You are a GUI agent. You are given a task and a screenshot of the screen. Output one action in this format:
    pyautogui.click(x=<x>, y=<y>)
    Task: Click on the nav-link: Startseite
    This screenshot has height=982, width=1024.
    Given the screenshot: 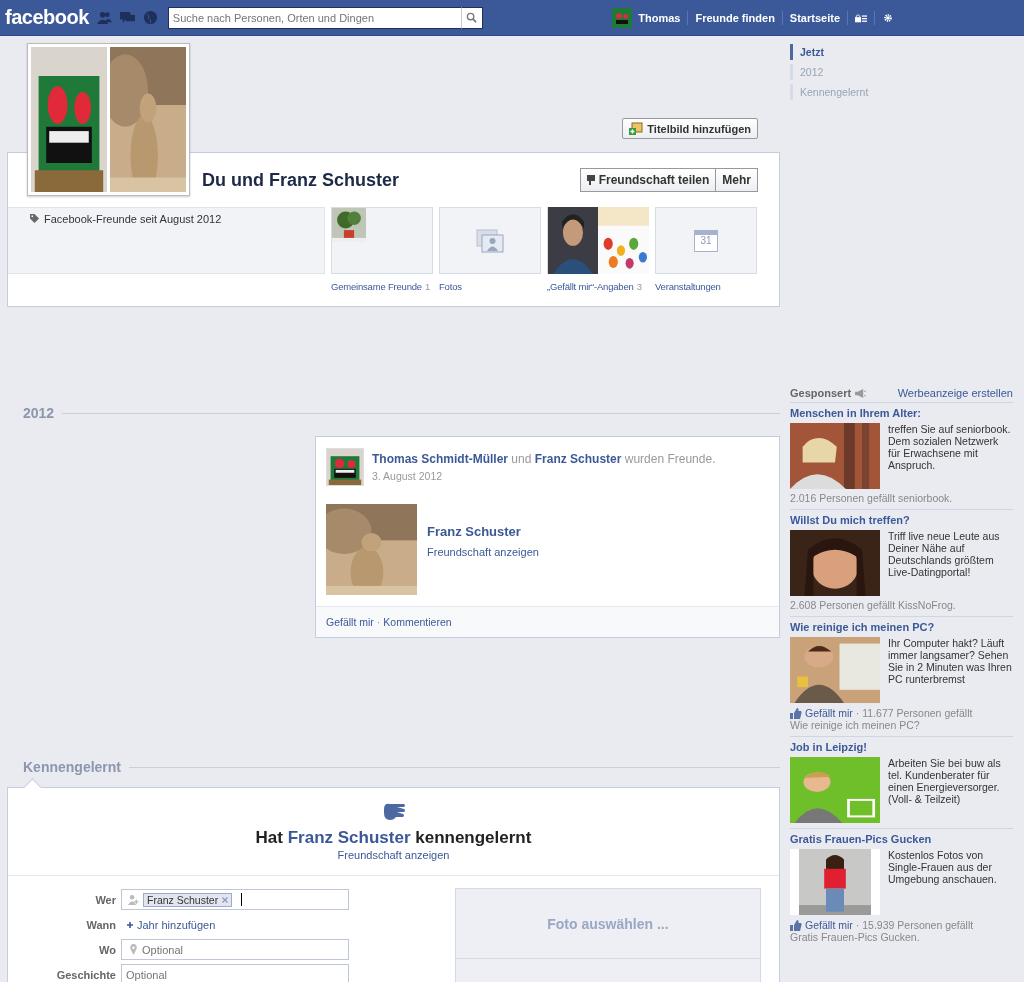 What is the action you would take?
    pyautogui.click(x=814, y=17)
    